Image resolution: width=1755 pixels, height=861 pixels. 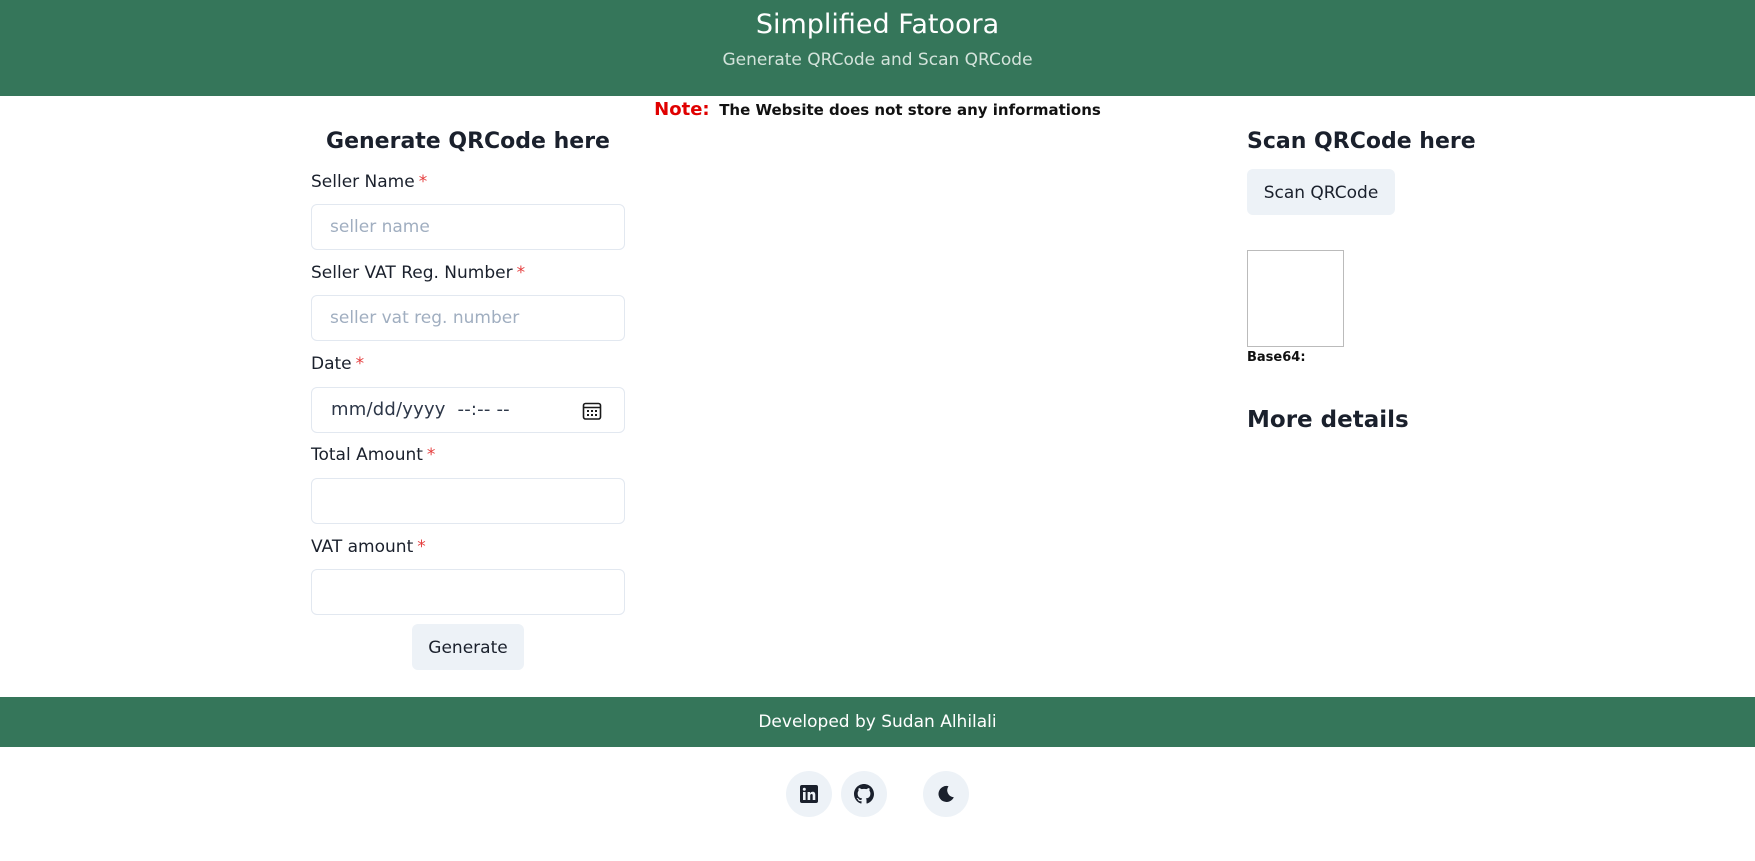 I want to click on github-icon, so click(x=864, y=794).